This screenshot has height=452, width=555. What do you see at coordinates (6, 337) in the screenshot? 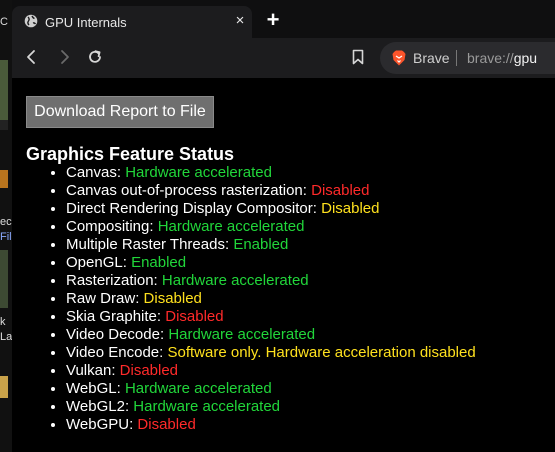
I see `background-text-fragment: La` at bounding box center [6, 337].